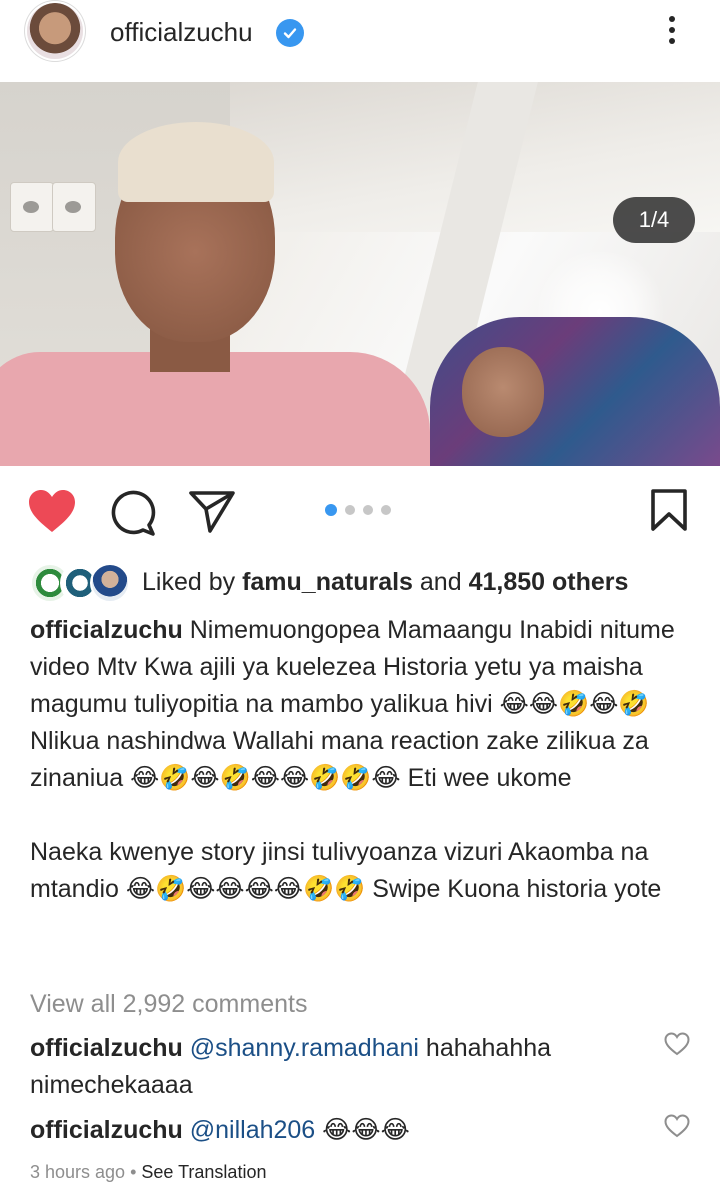 Image resolution: width=720 pixels, height=1190 pixels. What do you see at coordinates (549, 582) in the screenshot?
I see `likes-count: 41,850 others` at bounding box center [549, 582].